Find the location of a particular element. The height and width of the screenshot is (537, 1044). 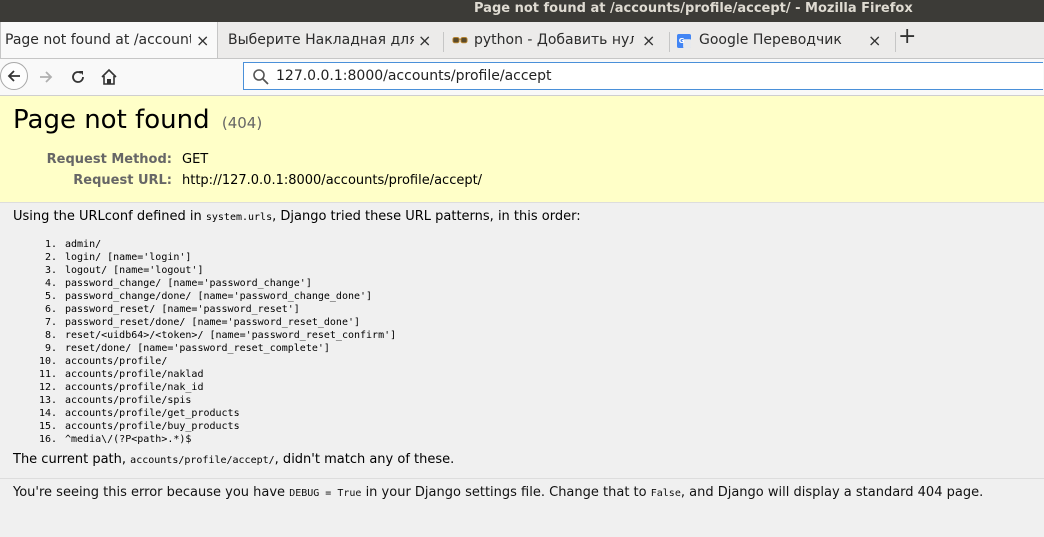

svg-text: G is located at coordinates (682, 41).